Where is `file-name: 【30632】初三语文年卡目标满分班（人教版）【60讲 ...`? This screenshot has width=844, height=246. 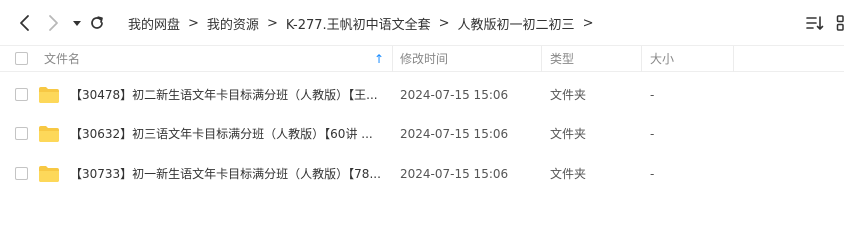
file-name: 【30632】初三语文年卡目标满分班（人教版）【60讲 ... is located at coordinates (221, 134).